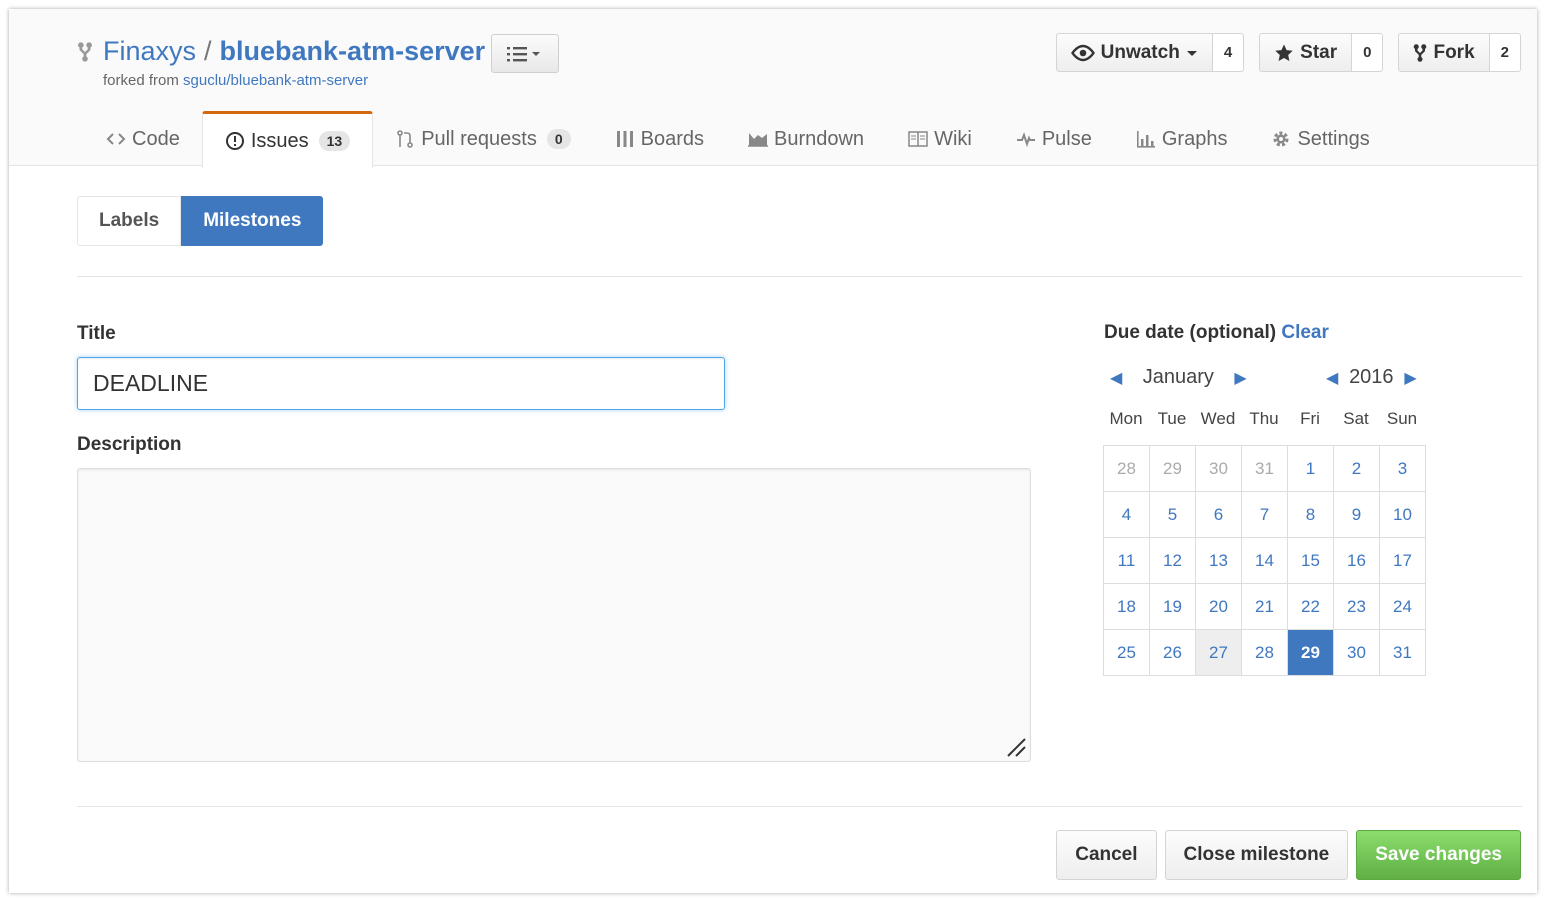  I want to click on calendar-day: 26, so click(1173, 653).